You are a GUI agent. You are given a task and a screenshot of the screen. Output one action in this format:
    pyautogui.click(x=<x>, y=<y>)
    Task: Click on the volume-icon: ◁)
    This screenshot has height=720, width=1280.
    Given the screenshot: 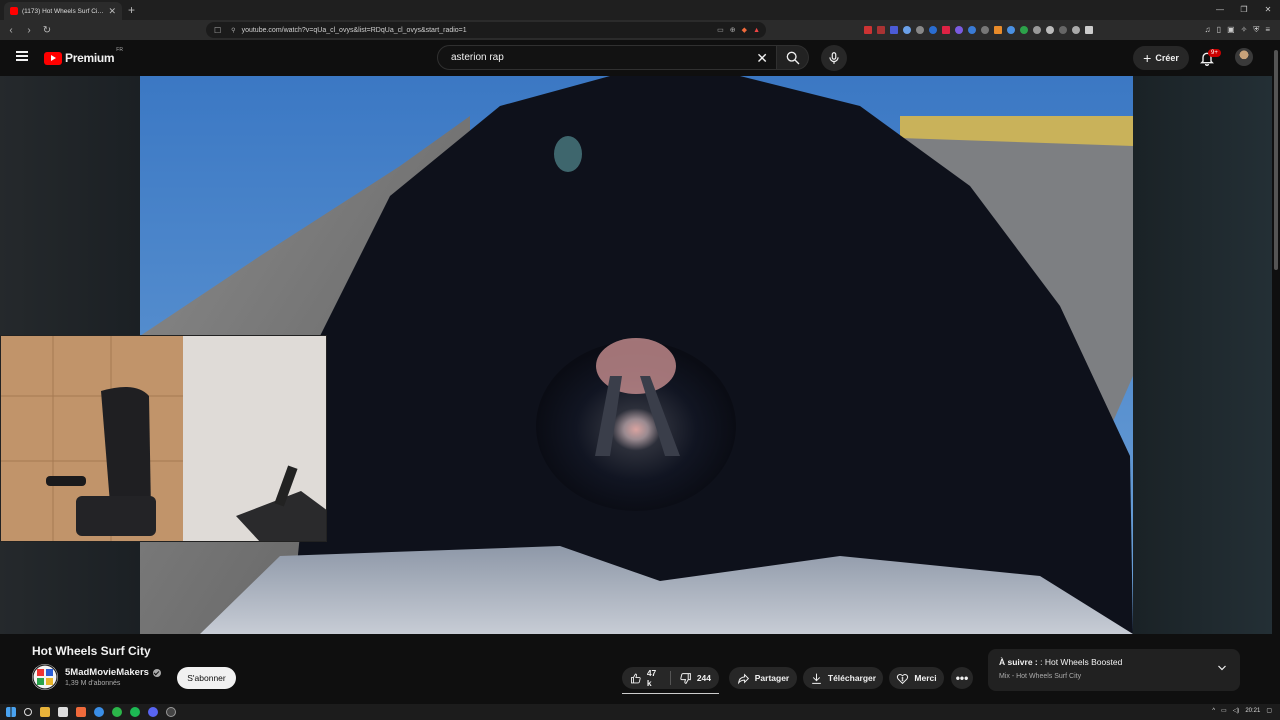 What is the action you would take?
    pyautogui.click(x=1236, y=710)
    